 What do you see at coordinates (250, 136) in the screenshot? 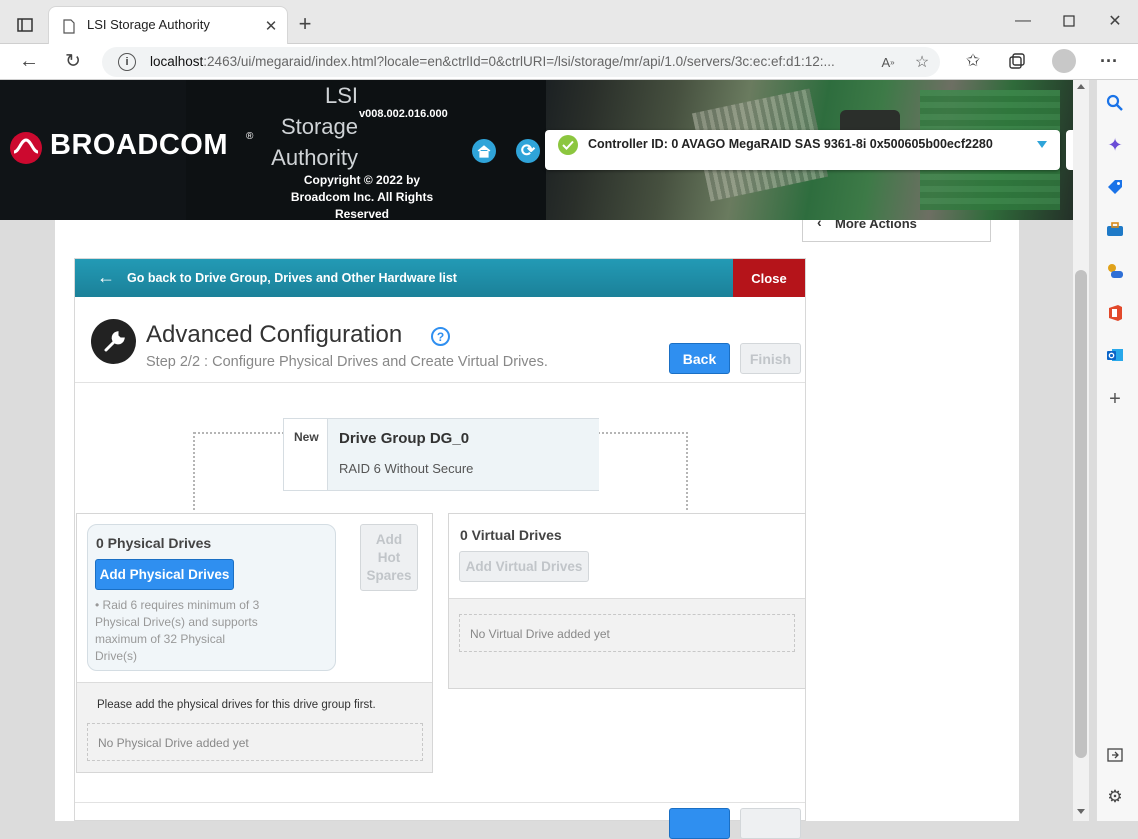
I see `registered-mark: ®` at bounding box center [250, 136].